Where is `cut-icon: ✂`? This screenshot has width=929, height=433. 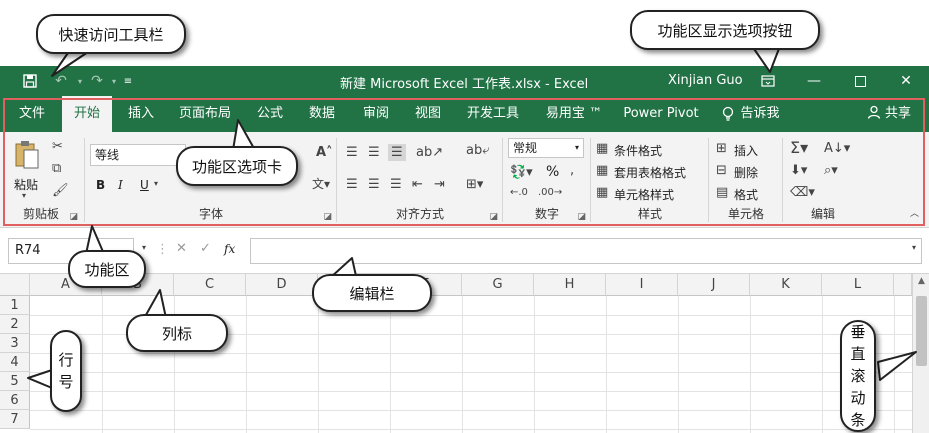
cut-icon: ✂ is located at coordinates (57, 146).